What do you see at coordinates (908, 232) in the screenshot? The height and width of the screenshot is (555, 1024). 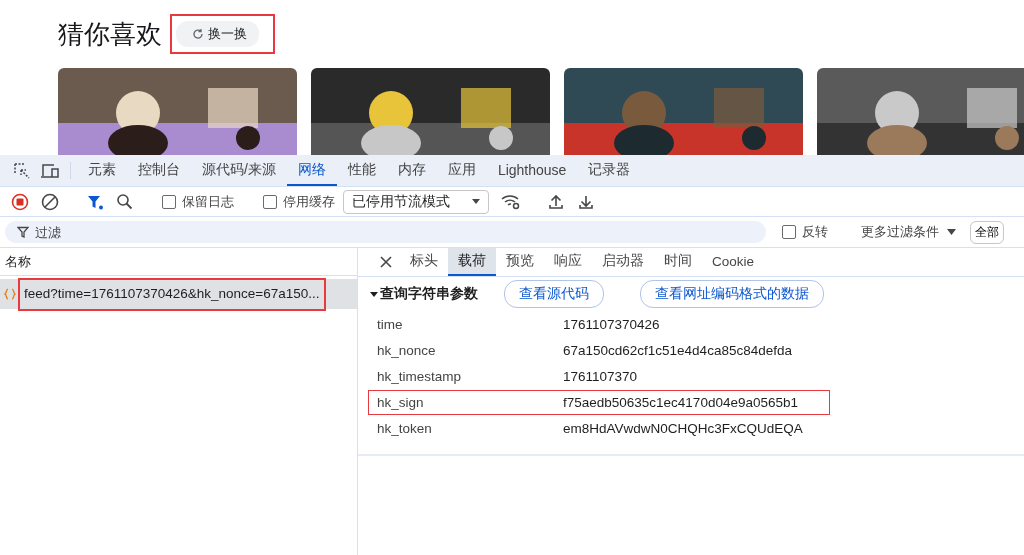 I see `more-filters-dropdown: 更多过滤条件` at bounding box center [908, 232].